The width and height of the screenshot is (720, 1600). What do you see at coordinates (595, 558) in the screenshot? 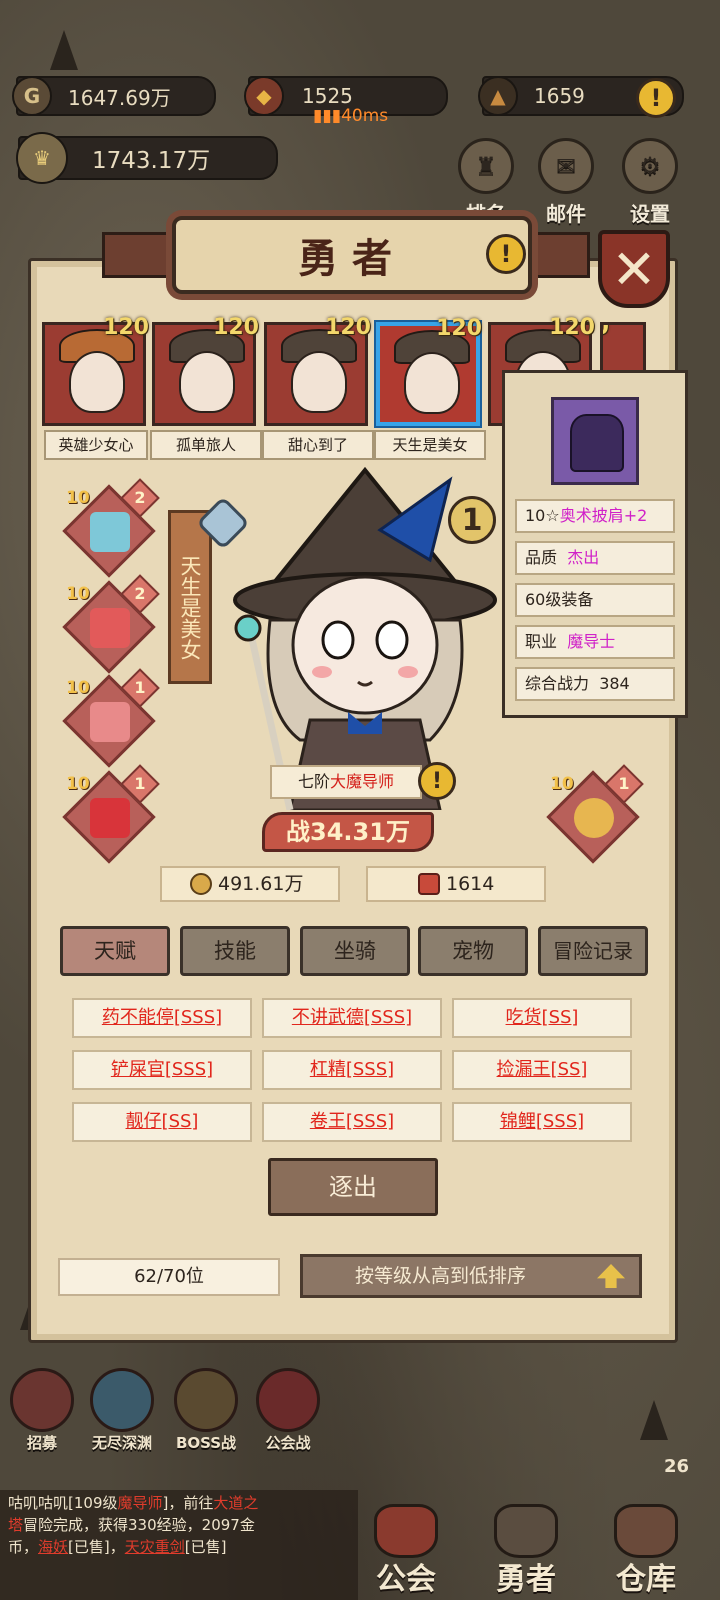
I see `item-quality-row: 品质 杰出` at bounding box center [595, 558].